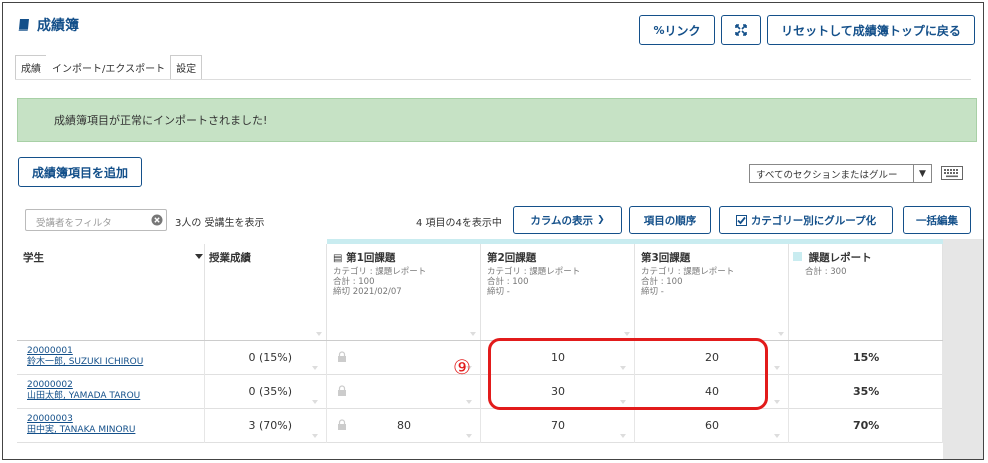 The width and height of the screenshot is (988, 463). What do you see at coordinates (186, 67) in the screenshot?
I see `tab-settings: 設定` at bounding box center [186, 67].